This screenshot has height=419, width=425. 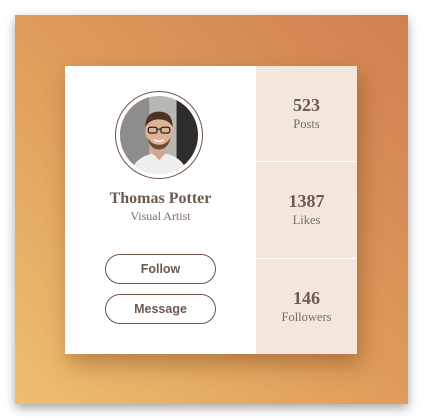 I want to click on stat-followers: 146 Followers, so click(x=306, y=306).